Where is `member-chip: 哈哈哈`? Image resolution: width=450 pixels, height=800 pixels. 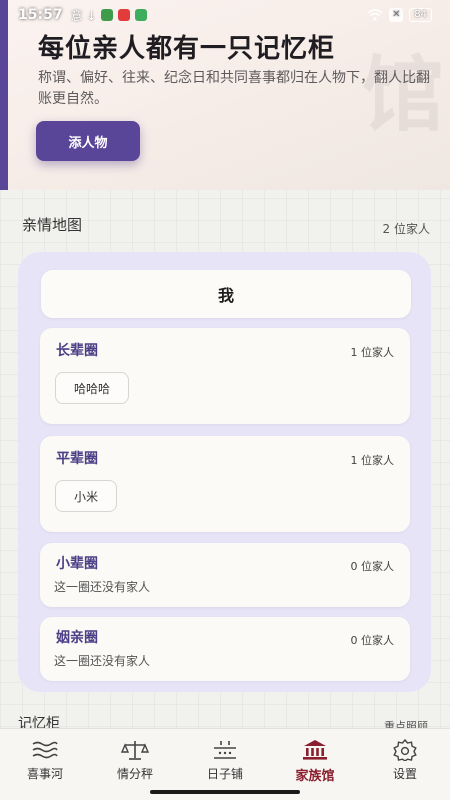
member-chip: 哈哈哈 is located at coordinates (92, 388).